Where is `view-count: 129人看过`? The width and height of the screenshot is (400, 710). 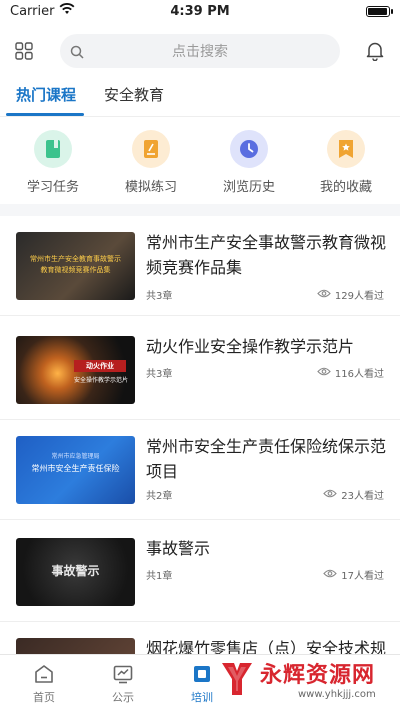 view-count: 129人看过 is located at coordinates (359, 296).